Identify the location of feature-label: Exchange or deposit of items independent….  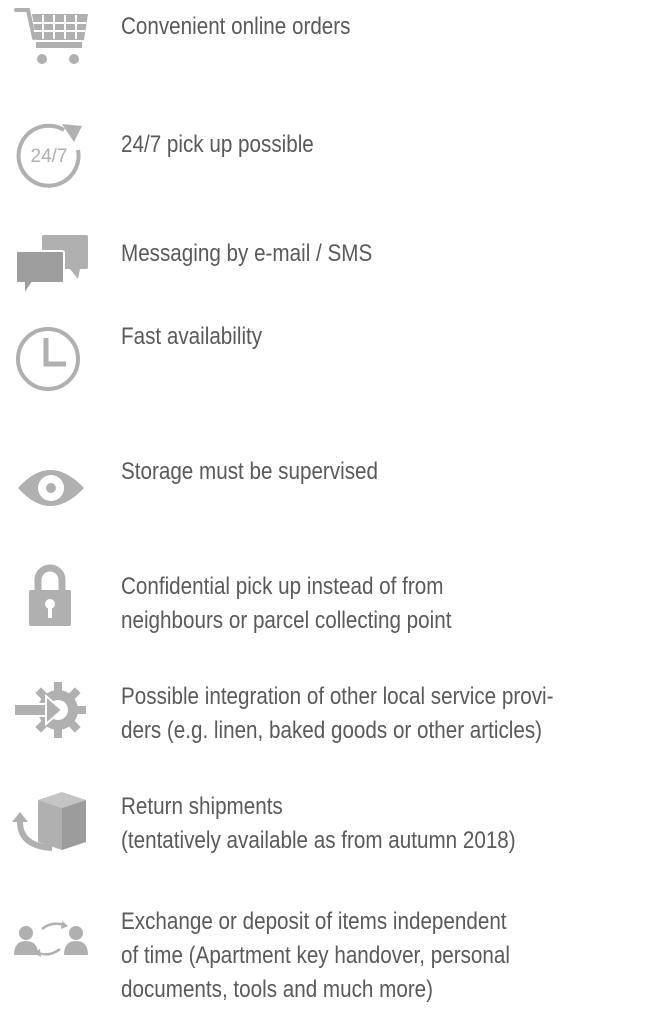
(344, 956).